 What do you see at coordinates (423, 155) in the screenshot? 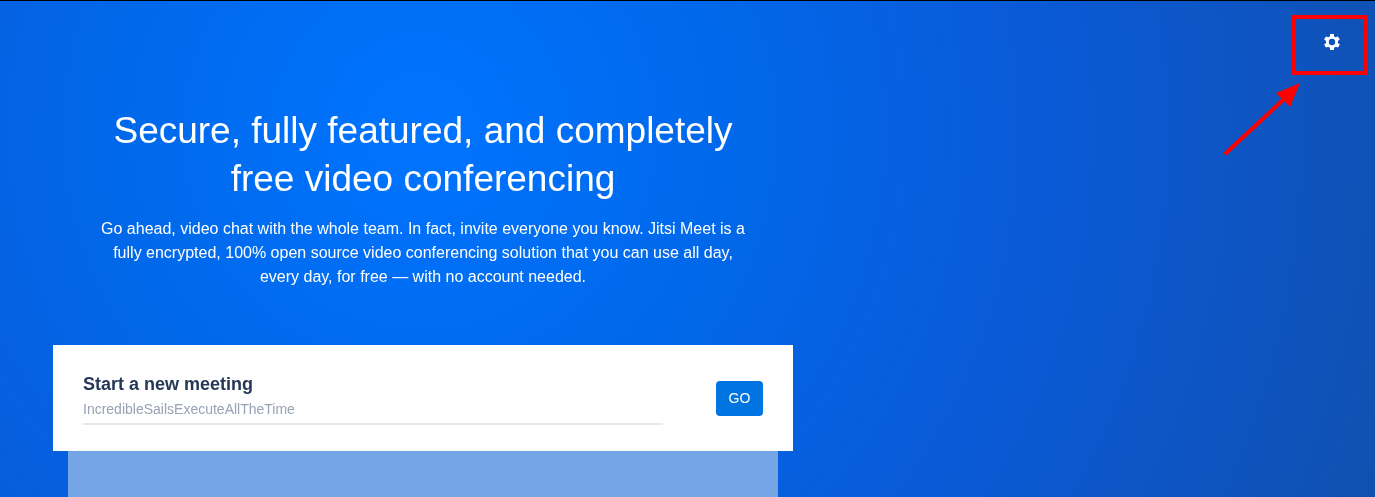
I see `headline: Secure, fully featured, and completely free video conferencing` at bounding box center [423, 155].